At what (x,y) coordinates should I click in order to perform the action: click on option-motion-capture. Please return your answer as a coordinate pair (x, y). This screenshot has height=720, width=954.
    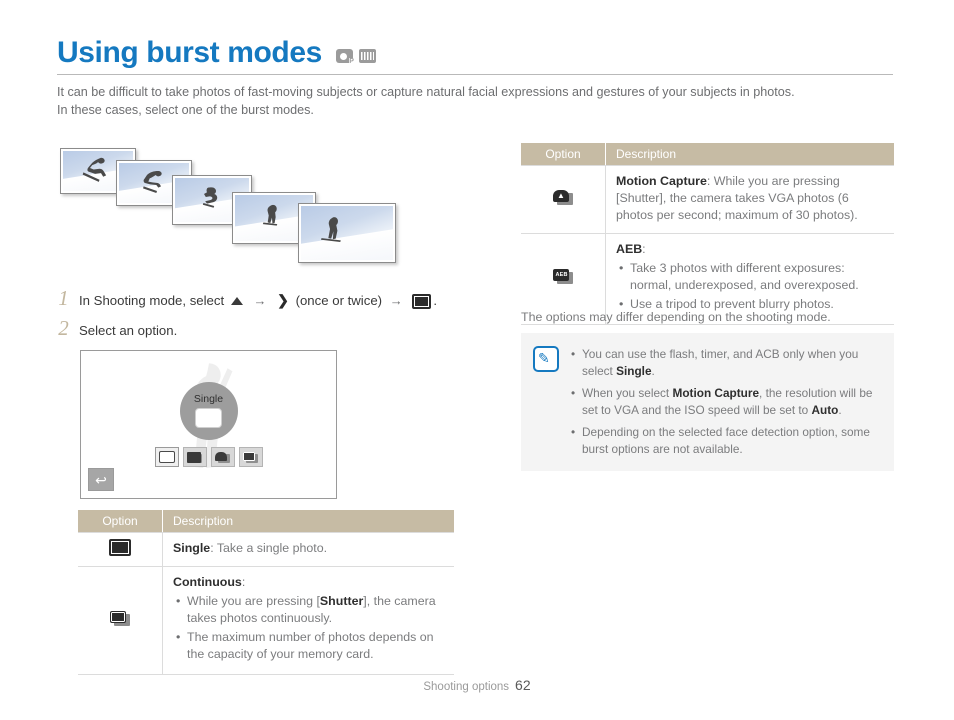
    Looking at the image, I should click on (222, 457).